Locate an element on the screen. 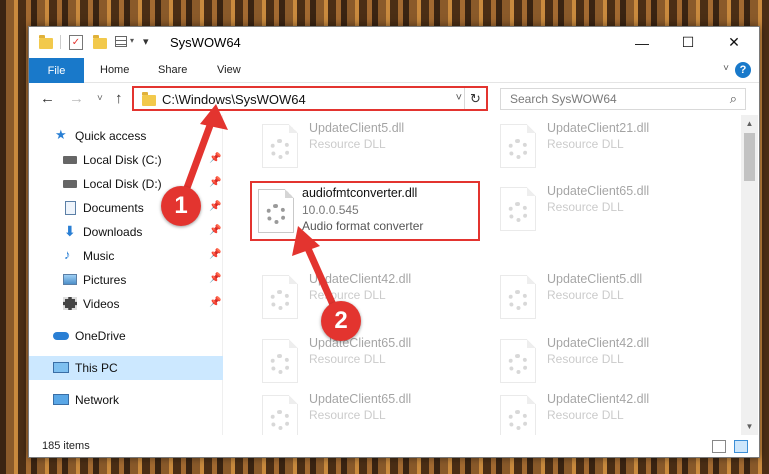 The width and height of the screenshot is (769, 474). sidebar-item-downloads: ⬇ Downloads 📌 is located at coordinates (126, 232).